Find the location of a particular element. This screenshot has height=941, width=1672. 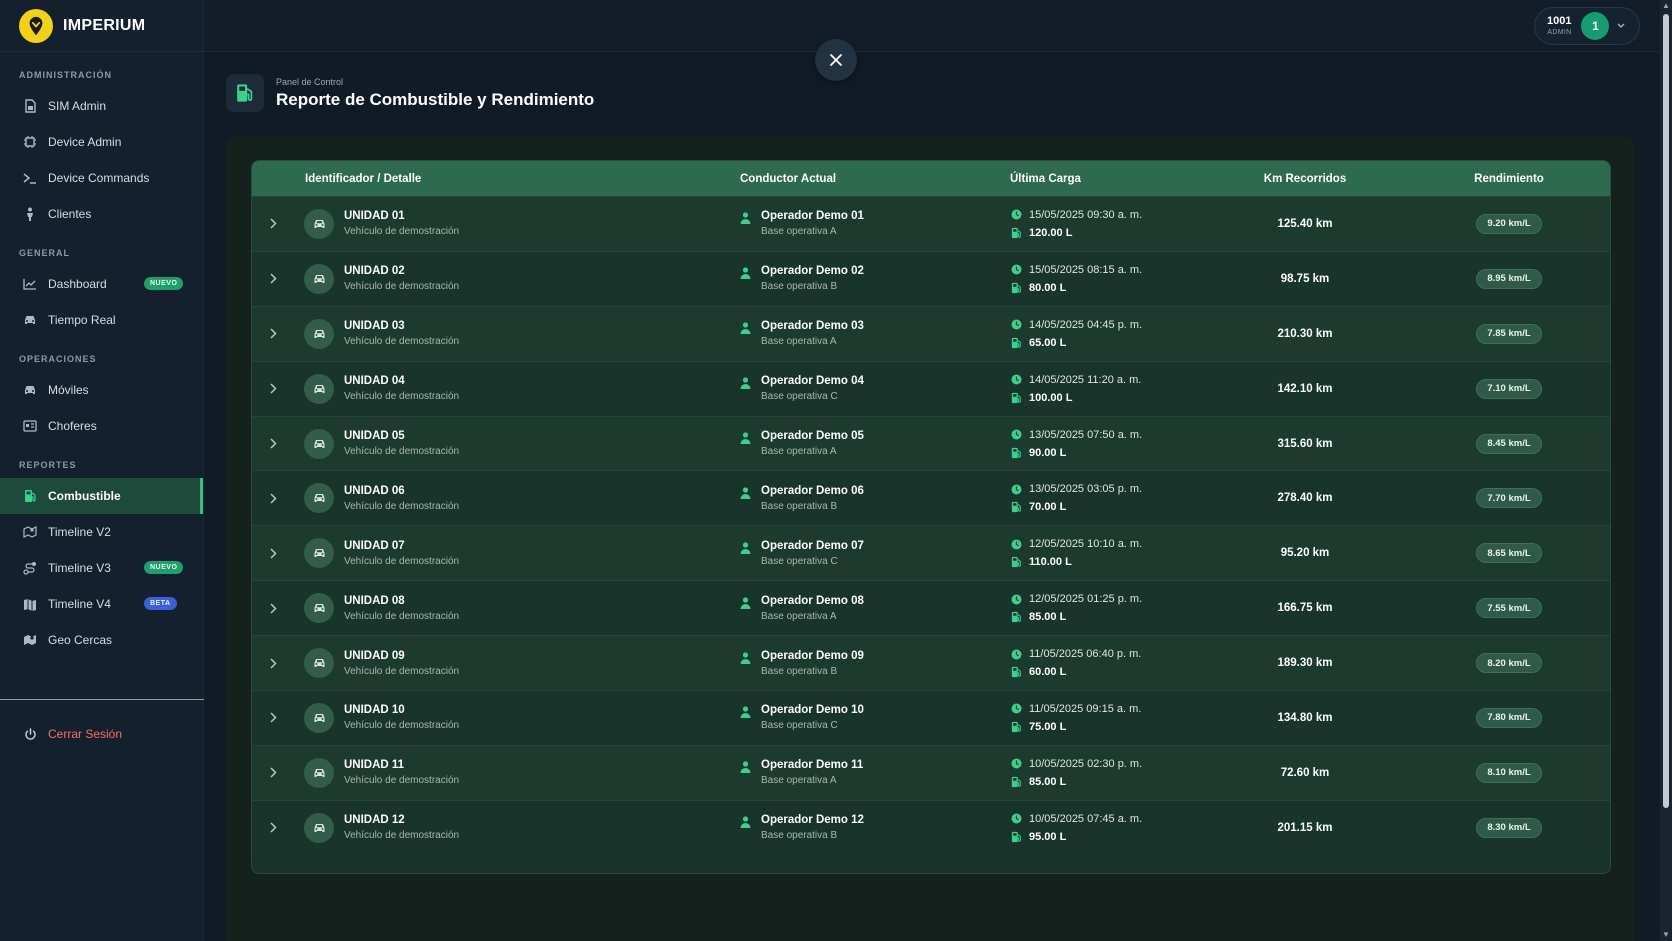

sidebar-item-clientes: Clientes is located at coordinates (101, 214).